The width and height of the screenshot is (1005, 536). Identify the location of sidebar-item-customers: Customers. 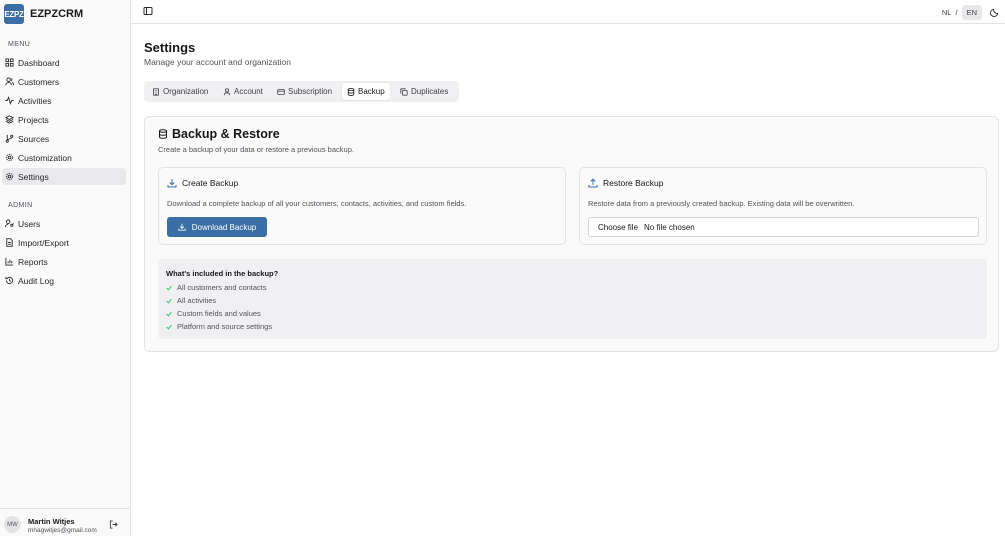
(64, 81).